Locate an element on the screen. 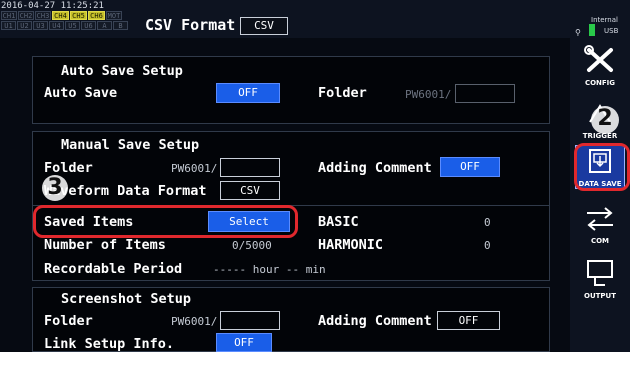  auto-save-folder-label: Folder is located at coordinates (342, 93).